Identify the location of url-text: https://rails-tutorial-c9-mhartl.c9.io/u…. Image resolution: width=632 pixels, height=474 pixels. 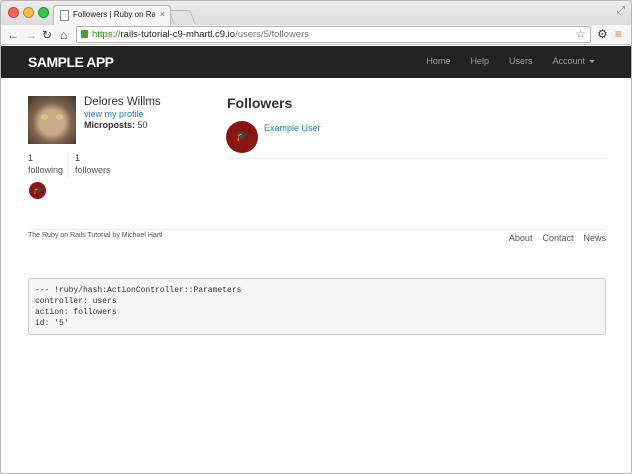
(200, 34).